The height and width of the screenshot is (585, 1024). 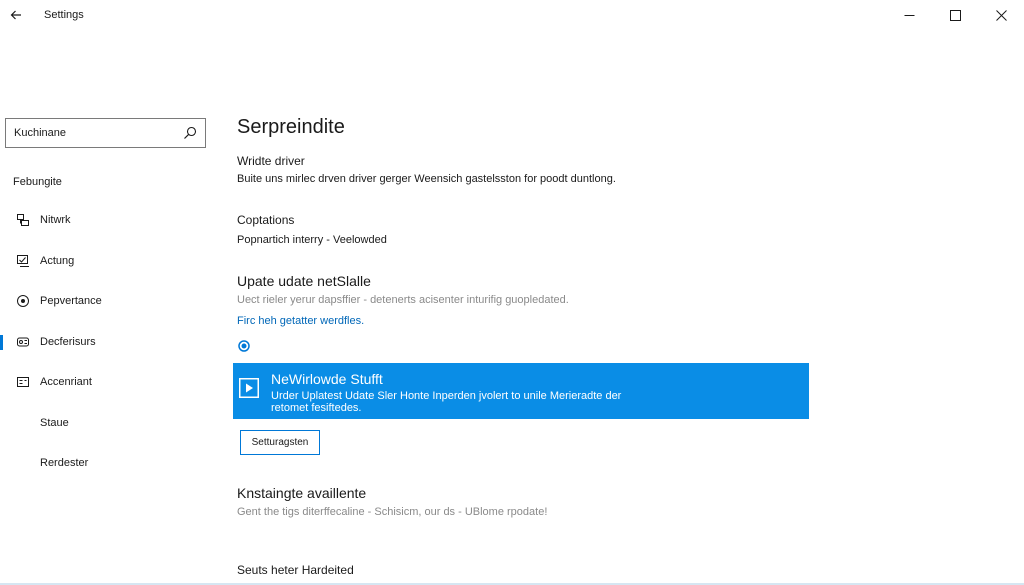 What do you see at coordinates (295, 570) in the screenshot?
I see `footer-heading: Seuts heter Hardeited` at bounding box center [295, 570].